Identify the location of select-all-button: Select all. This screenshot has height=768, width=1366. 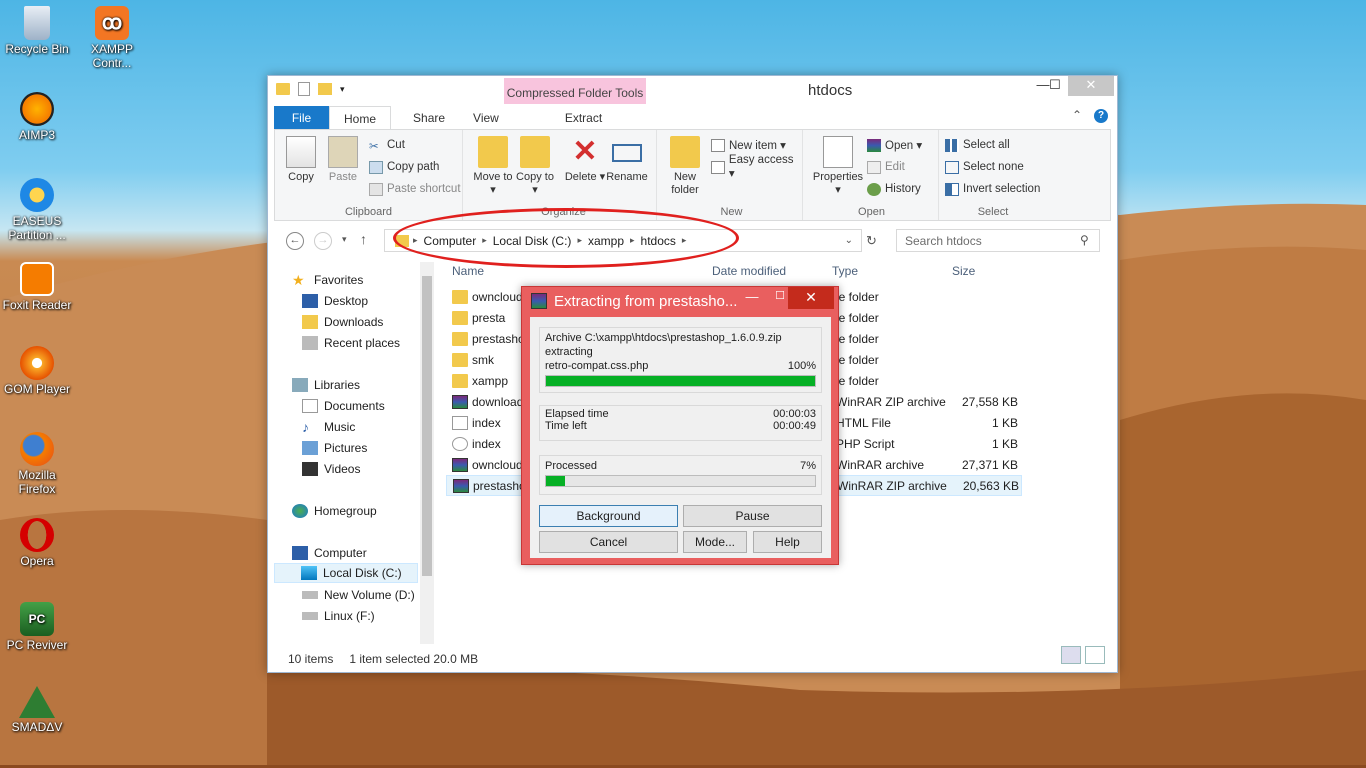
(977, 145).